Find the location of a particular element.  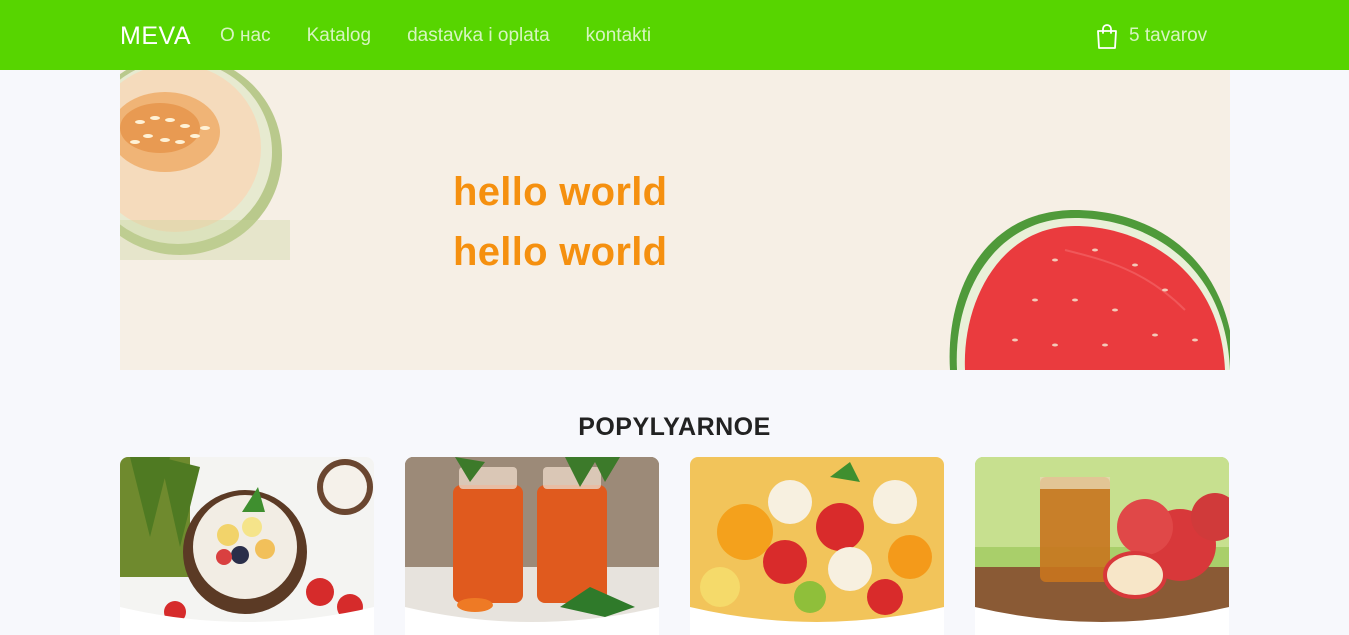

main-nav: О нас Katalog dastavka i oplata kontakti is located at coordinates (435, 36).